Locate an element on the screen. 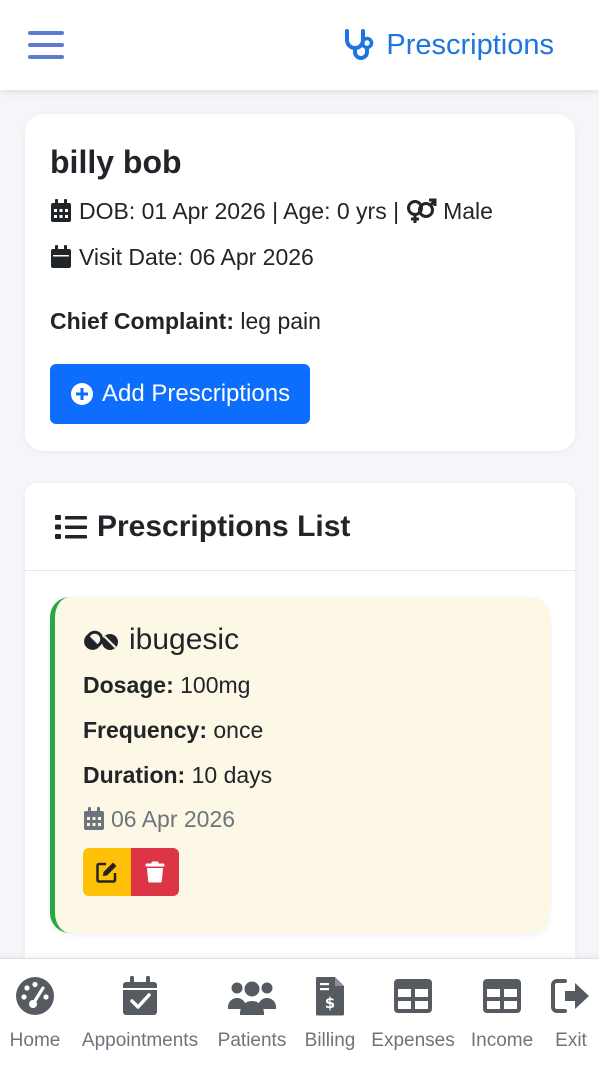 This screenshot has height=1066, width=599. prescription-actions is located at coordinates (316, 872).